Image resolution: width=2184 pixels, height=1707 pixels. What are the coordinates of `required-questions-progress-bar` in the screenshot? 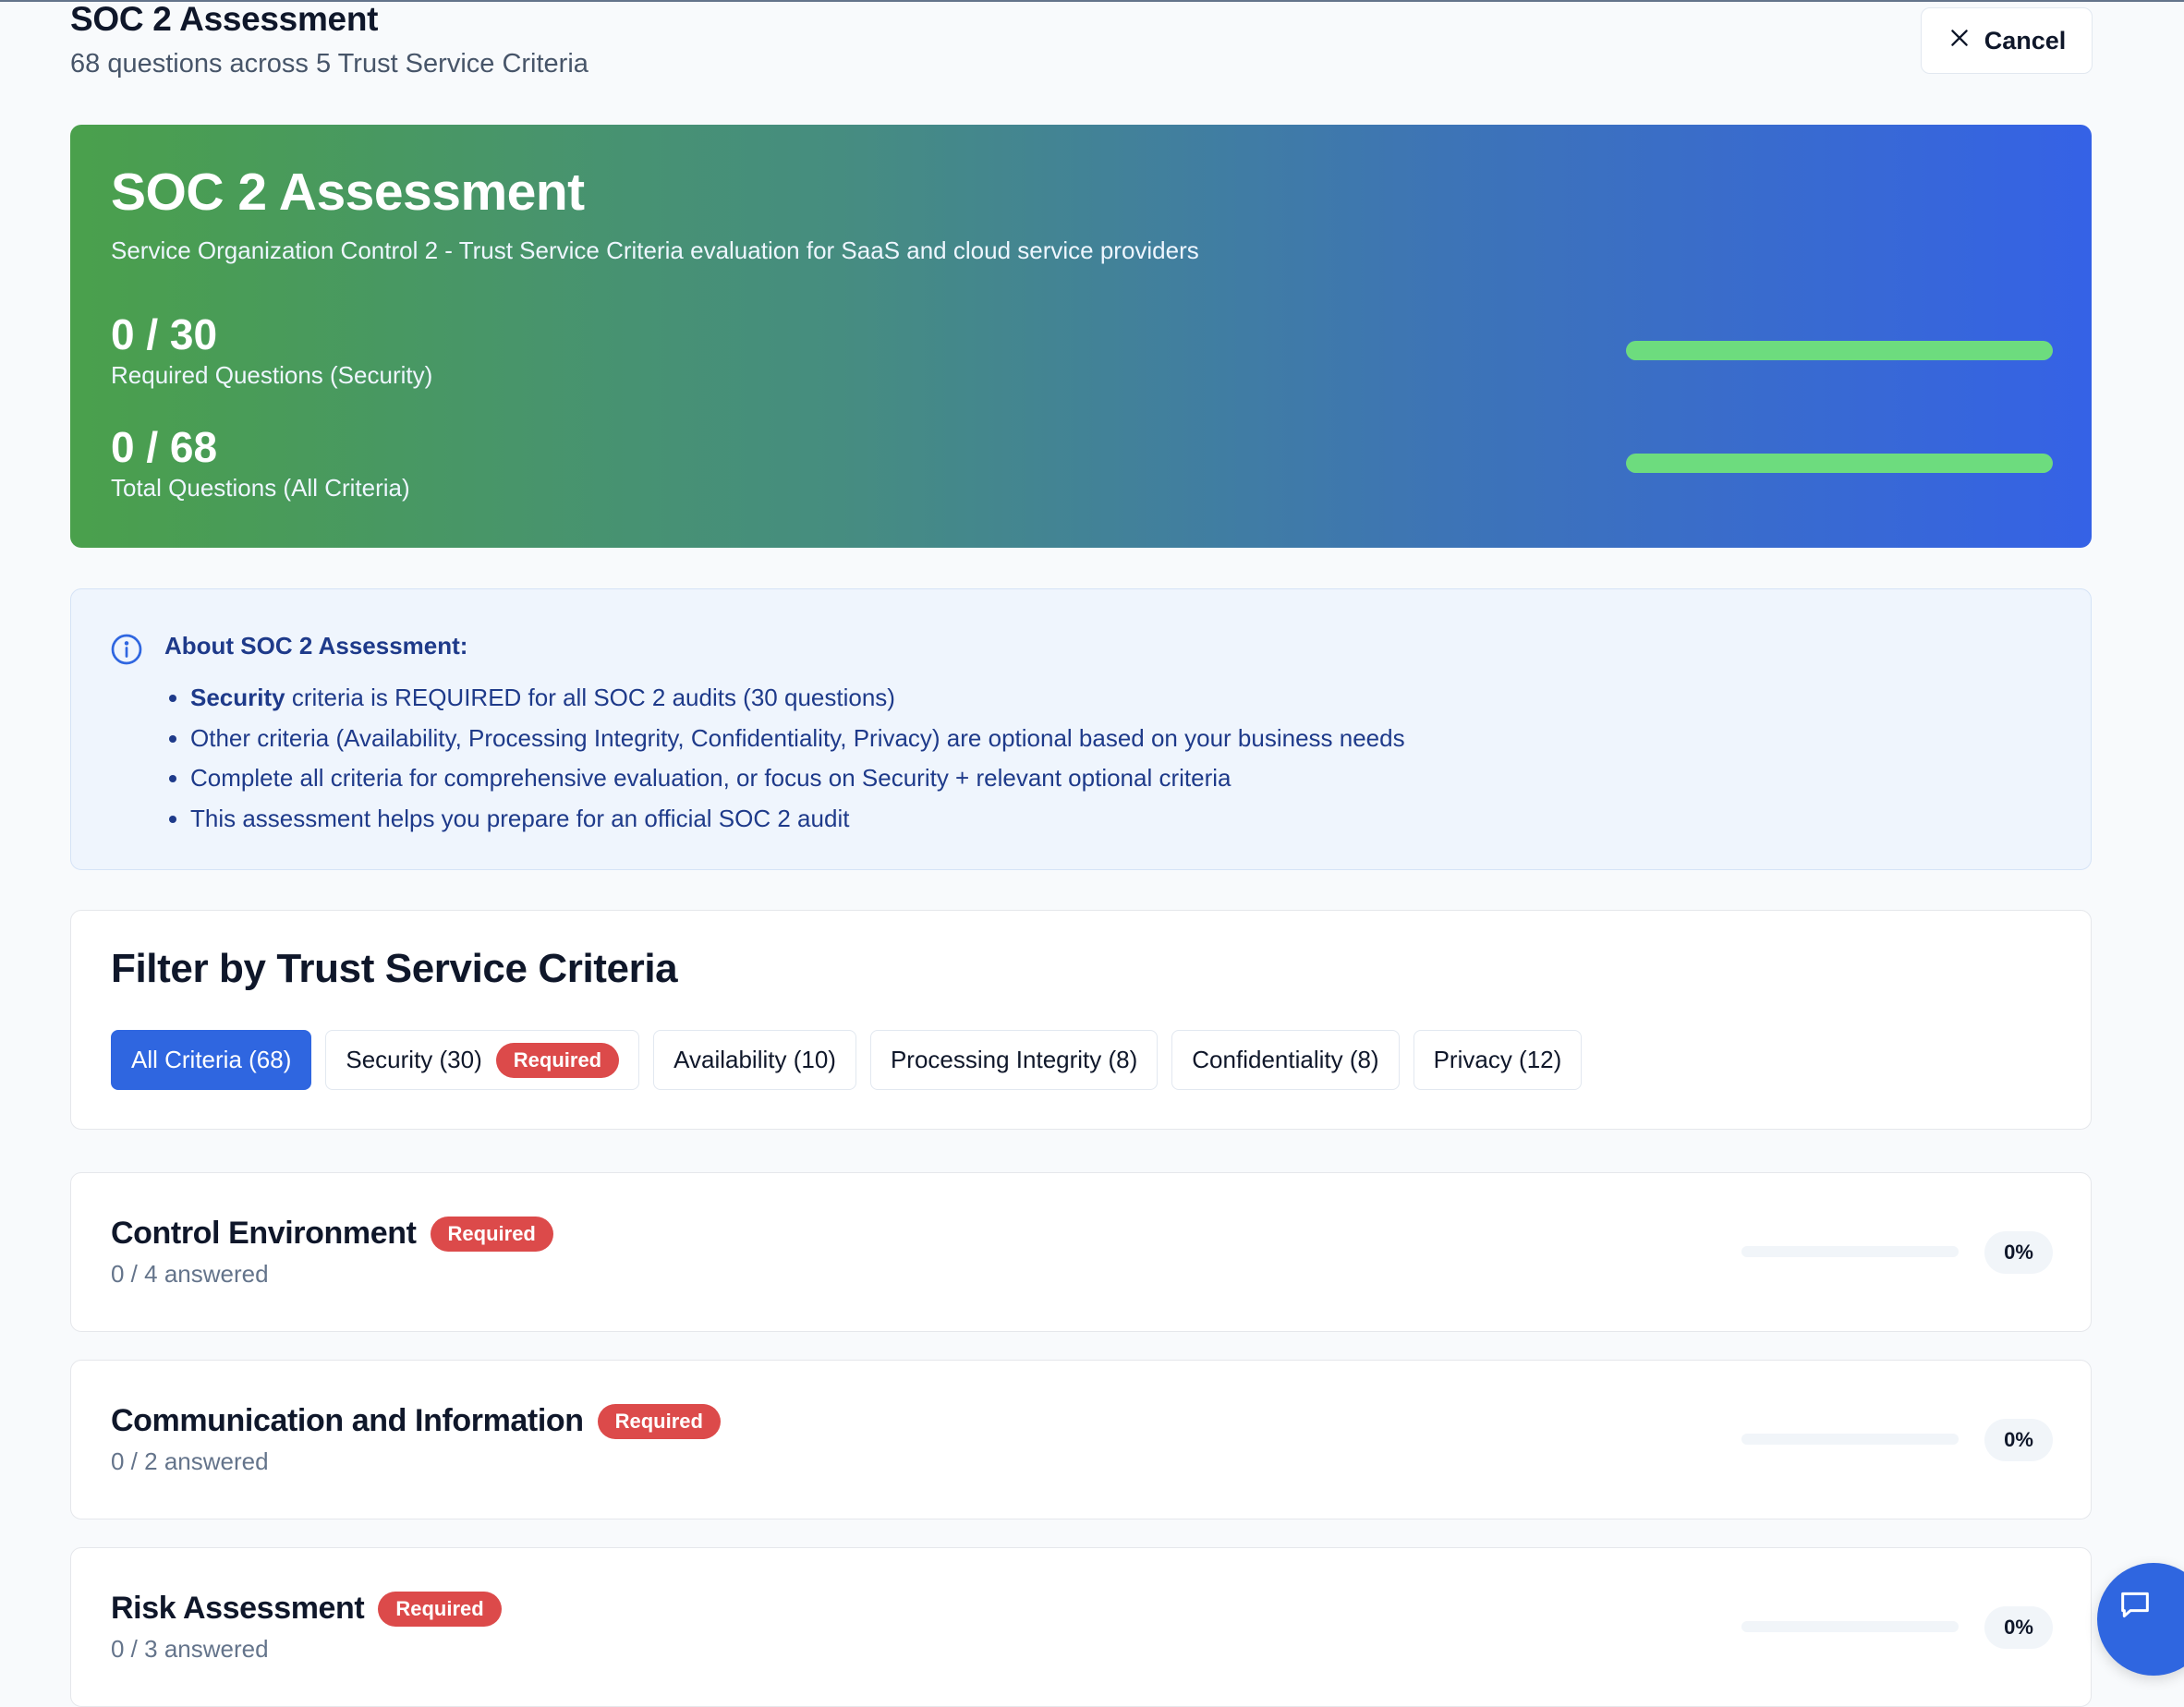 It's located at (1839, 350).